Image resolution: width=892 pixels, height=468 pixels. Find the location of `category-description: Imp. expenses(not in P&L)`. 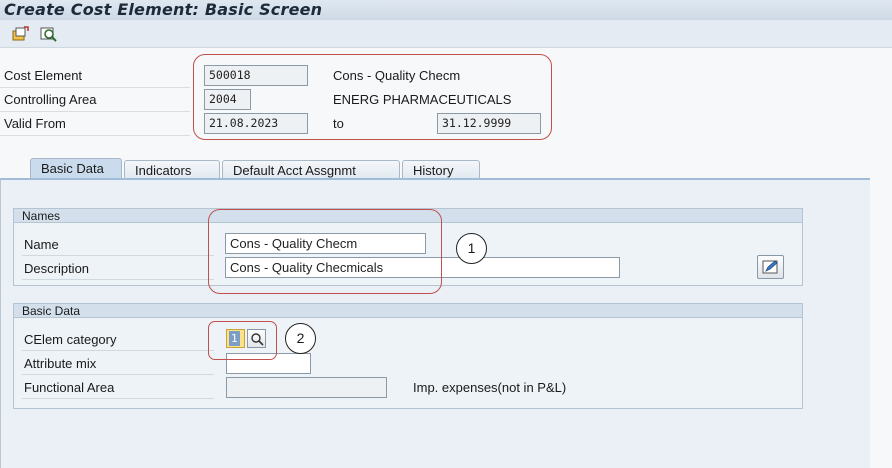

category-description: Imp. expenses(not in P&L) is located at coordinates (490, 387).